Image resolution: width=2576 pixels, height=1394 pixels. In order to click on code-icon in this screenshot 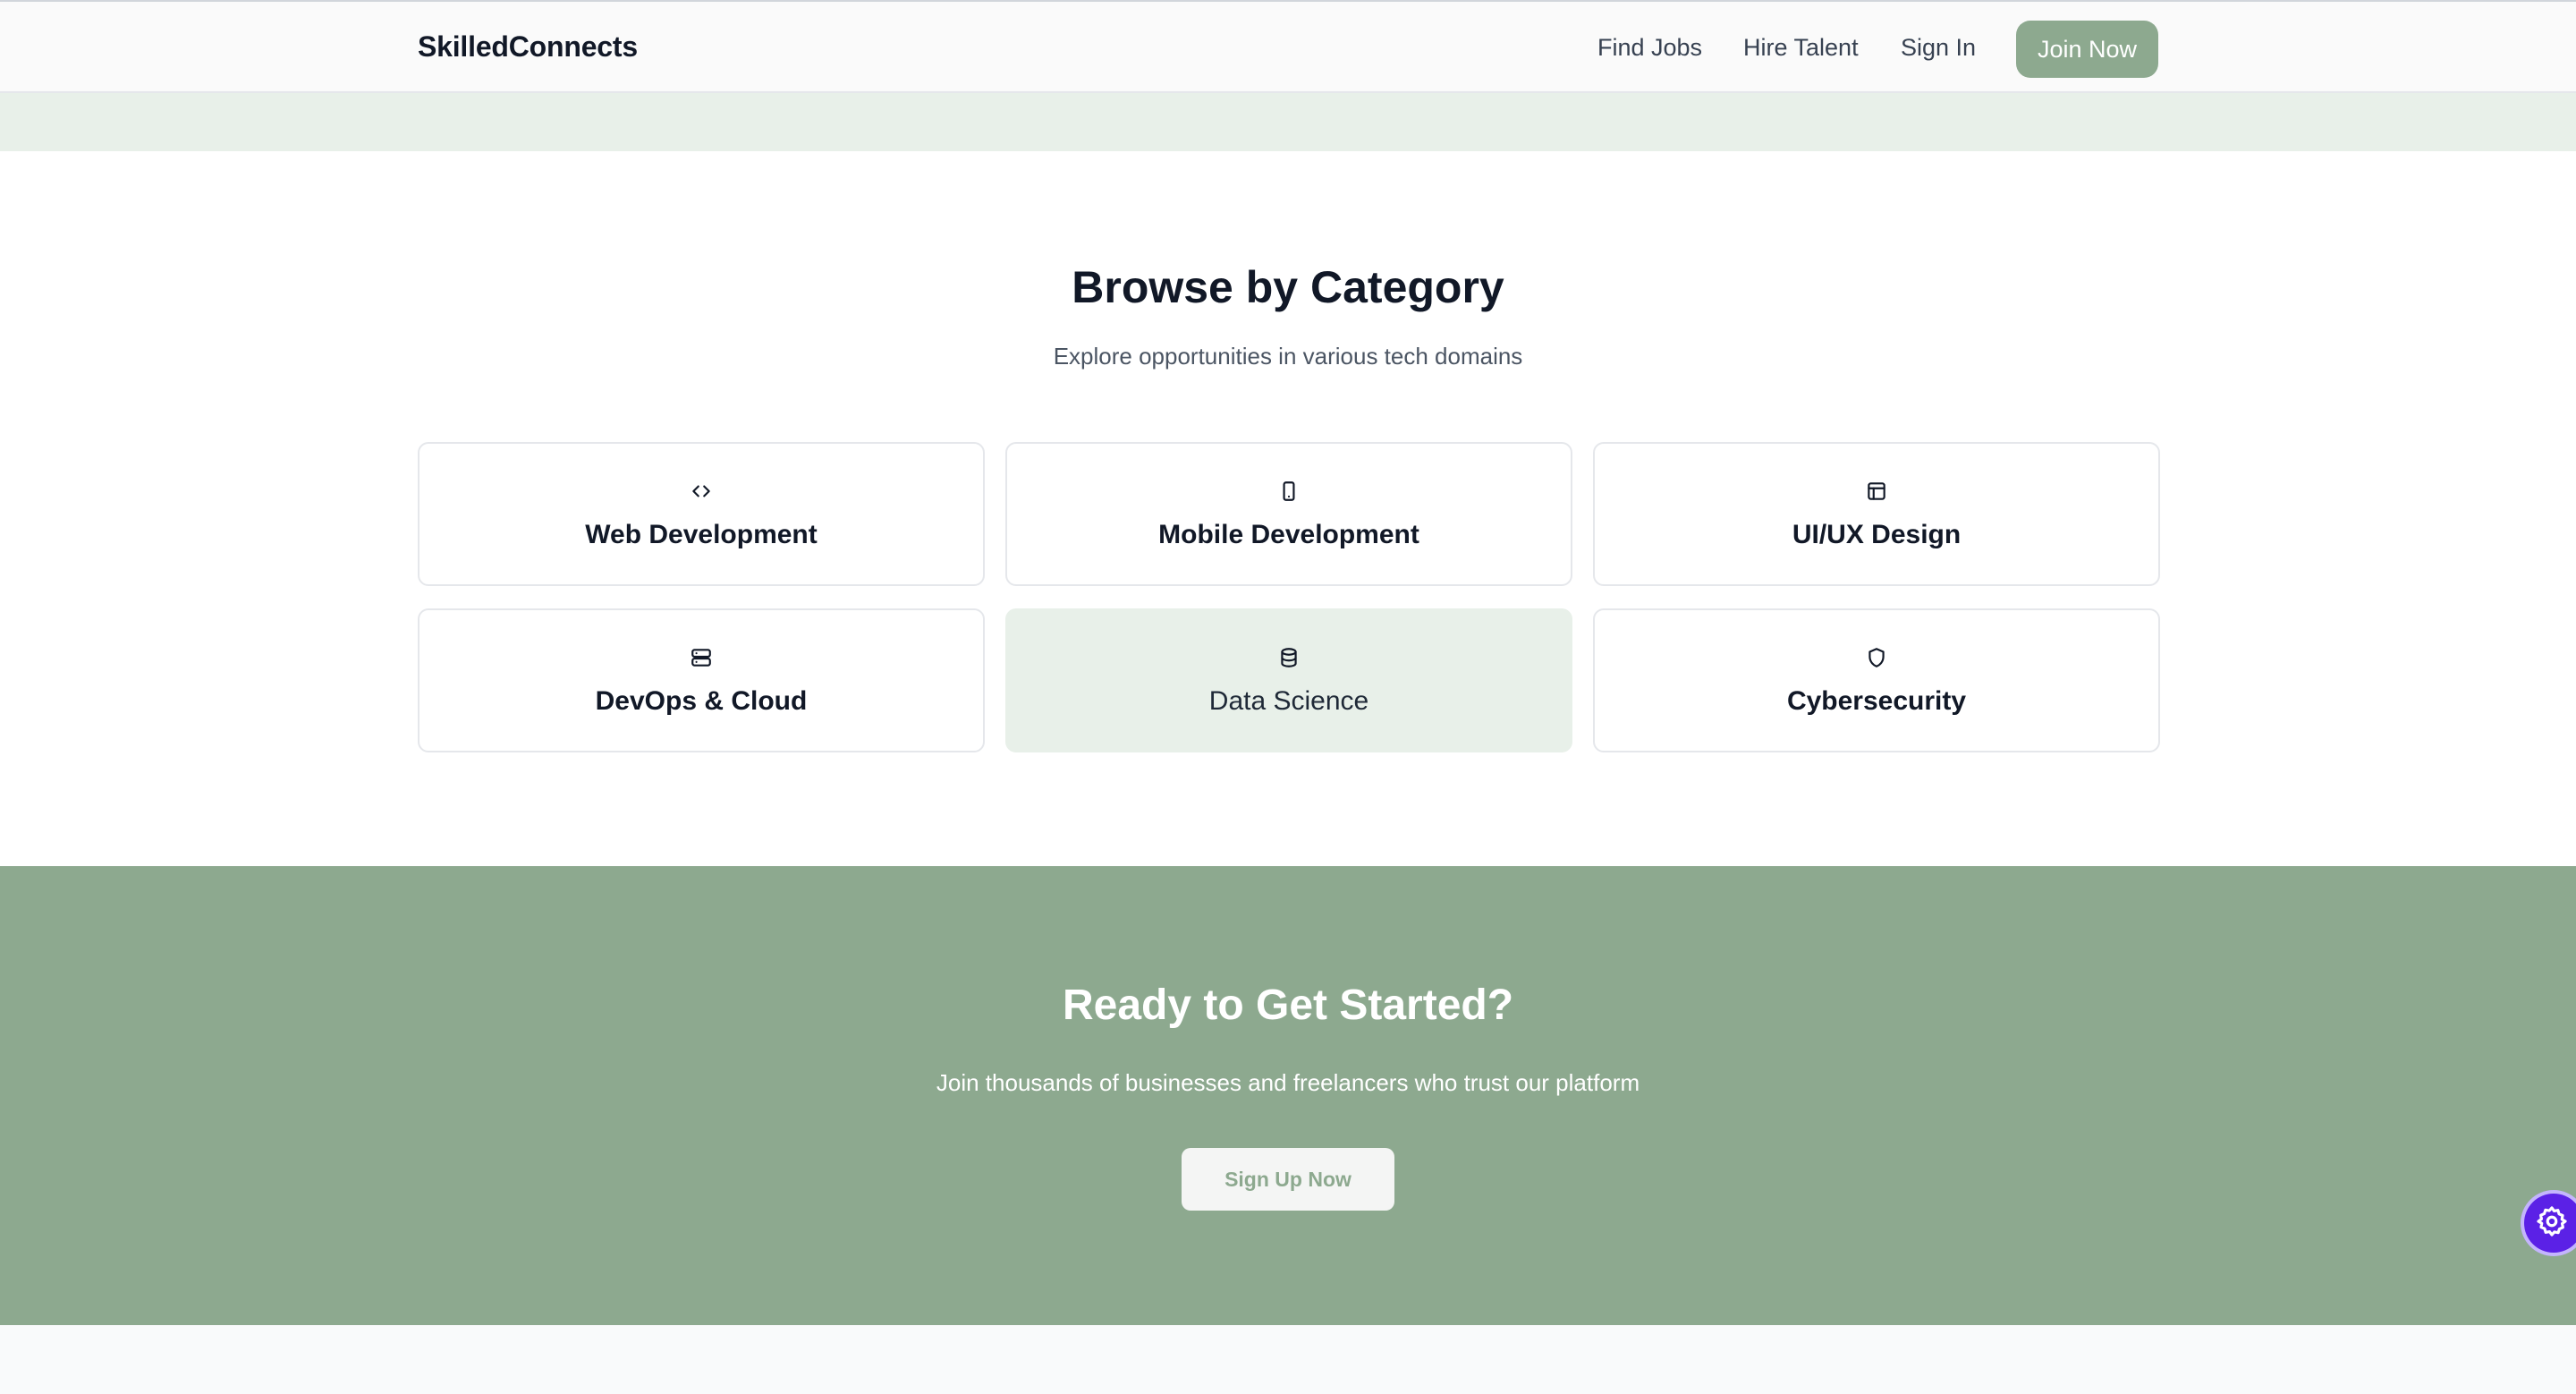, I will do `click(701, 492)`.